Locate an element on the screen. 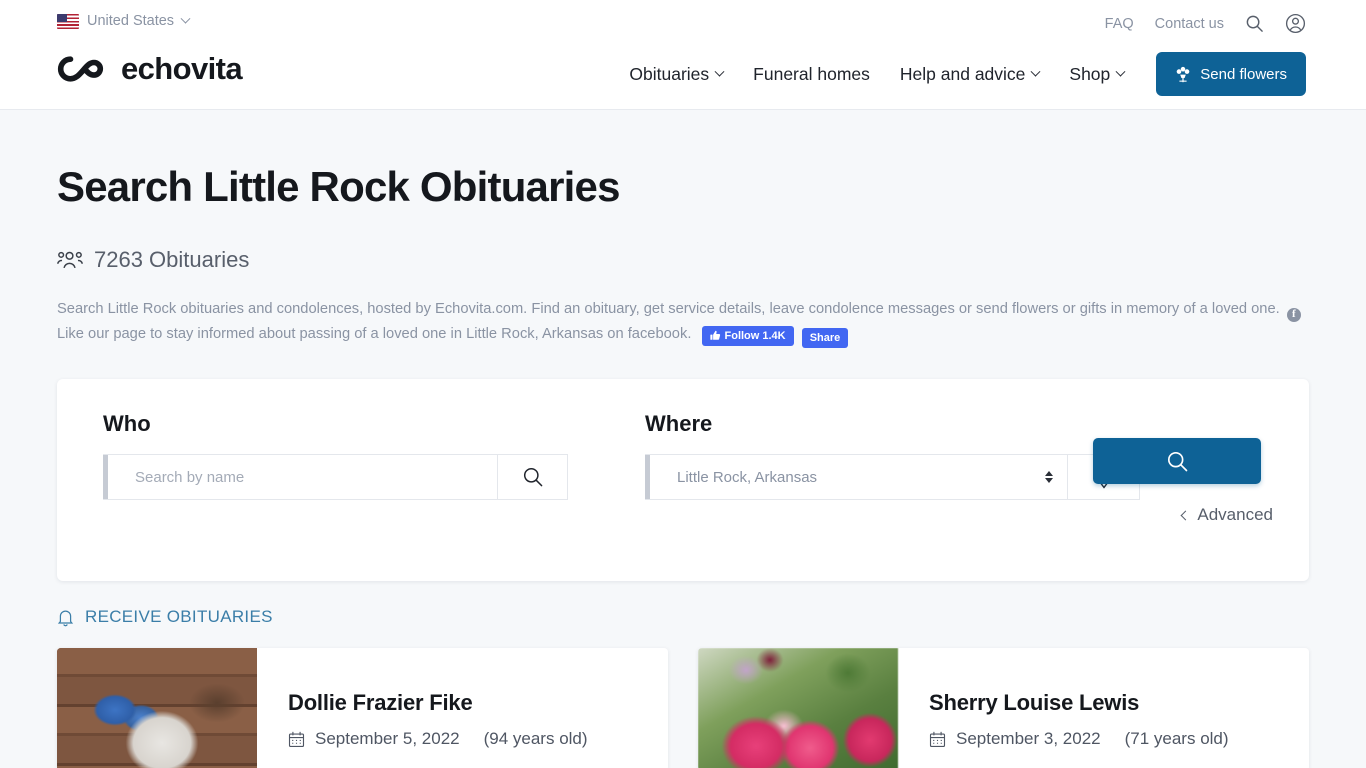 The image size is (1366, 768). nav-shop-label: Shop is located at coordinates (1090, 73).